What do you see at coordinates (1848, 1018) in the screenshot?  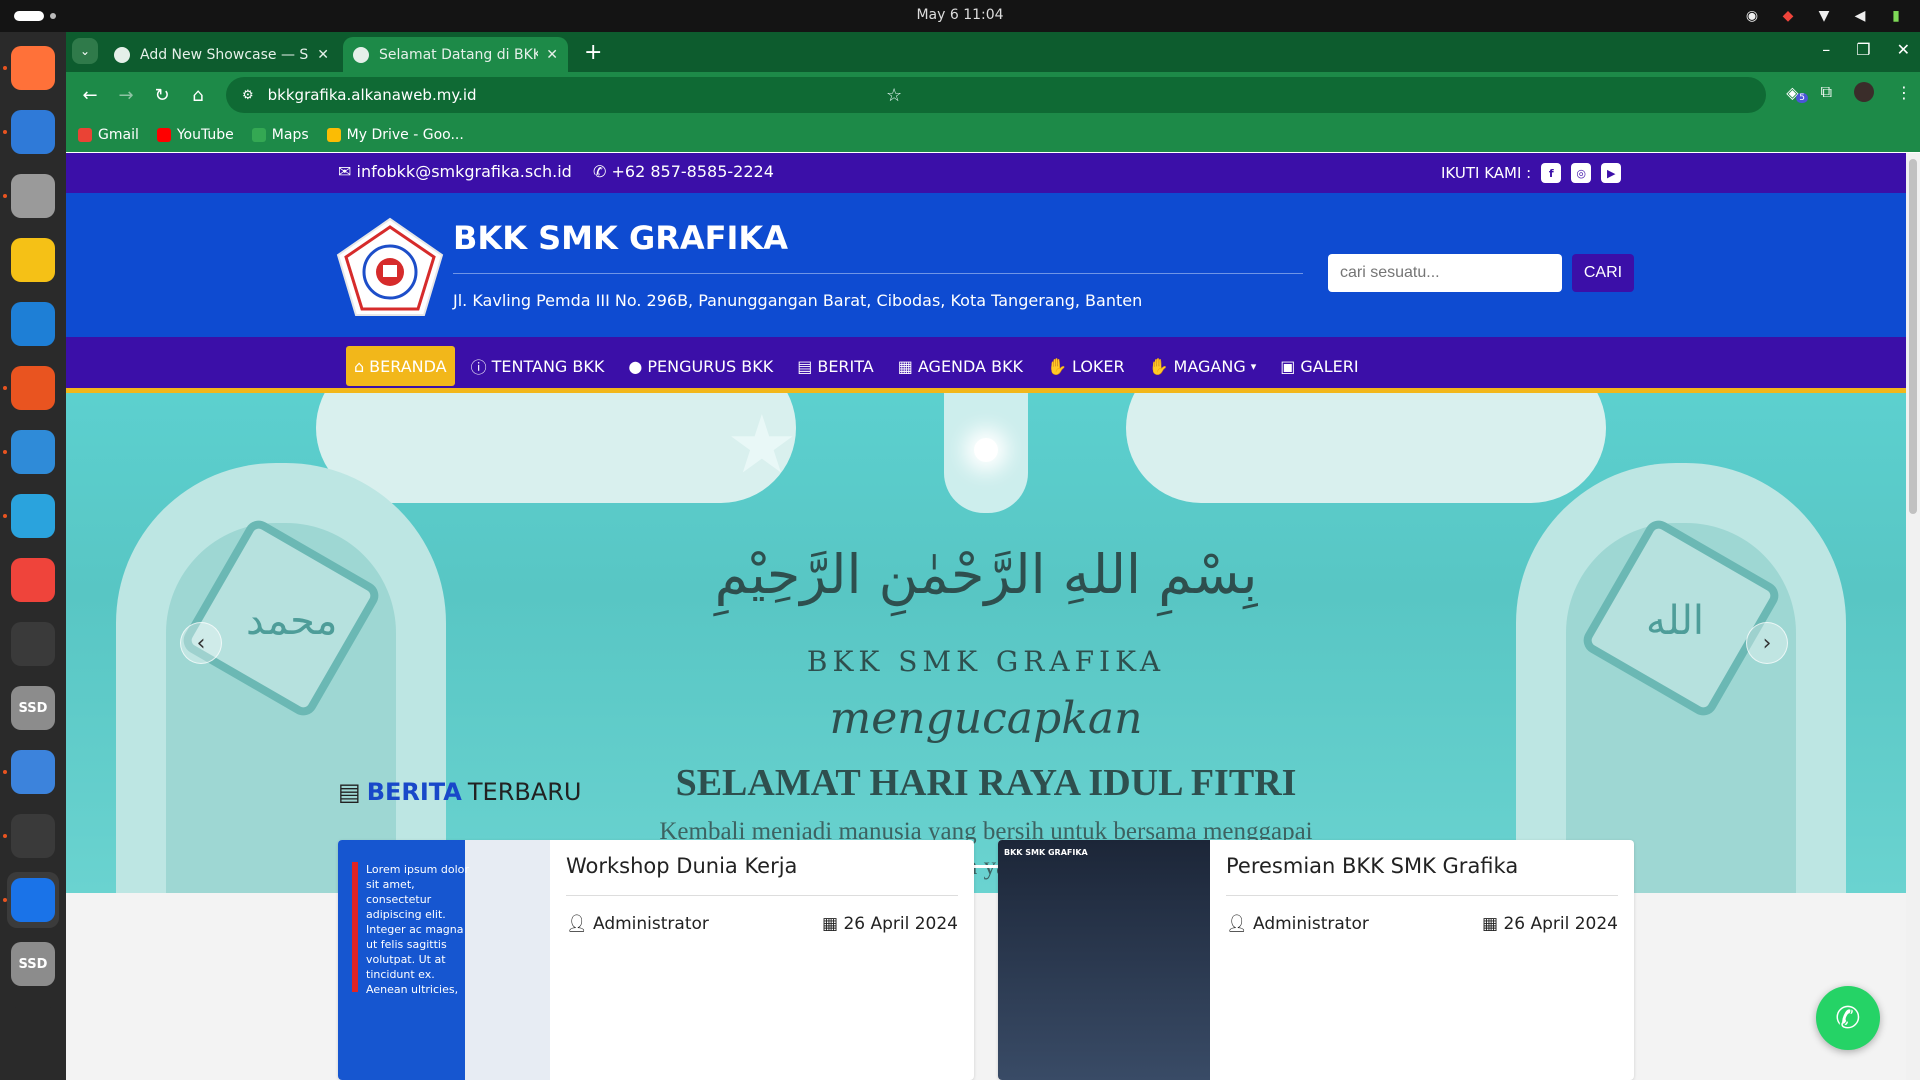 I see `whatsapp-button: ✆` at bounding box center [1848, 1018].